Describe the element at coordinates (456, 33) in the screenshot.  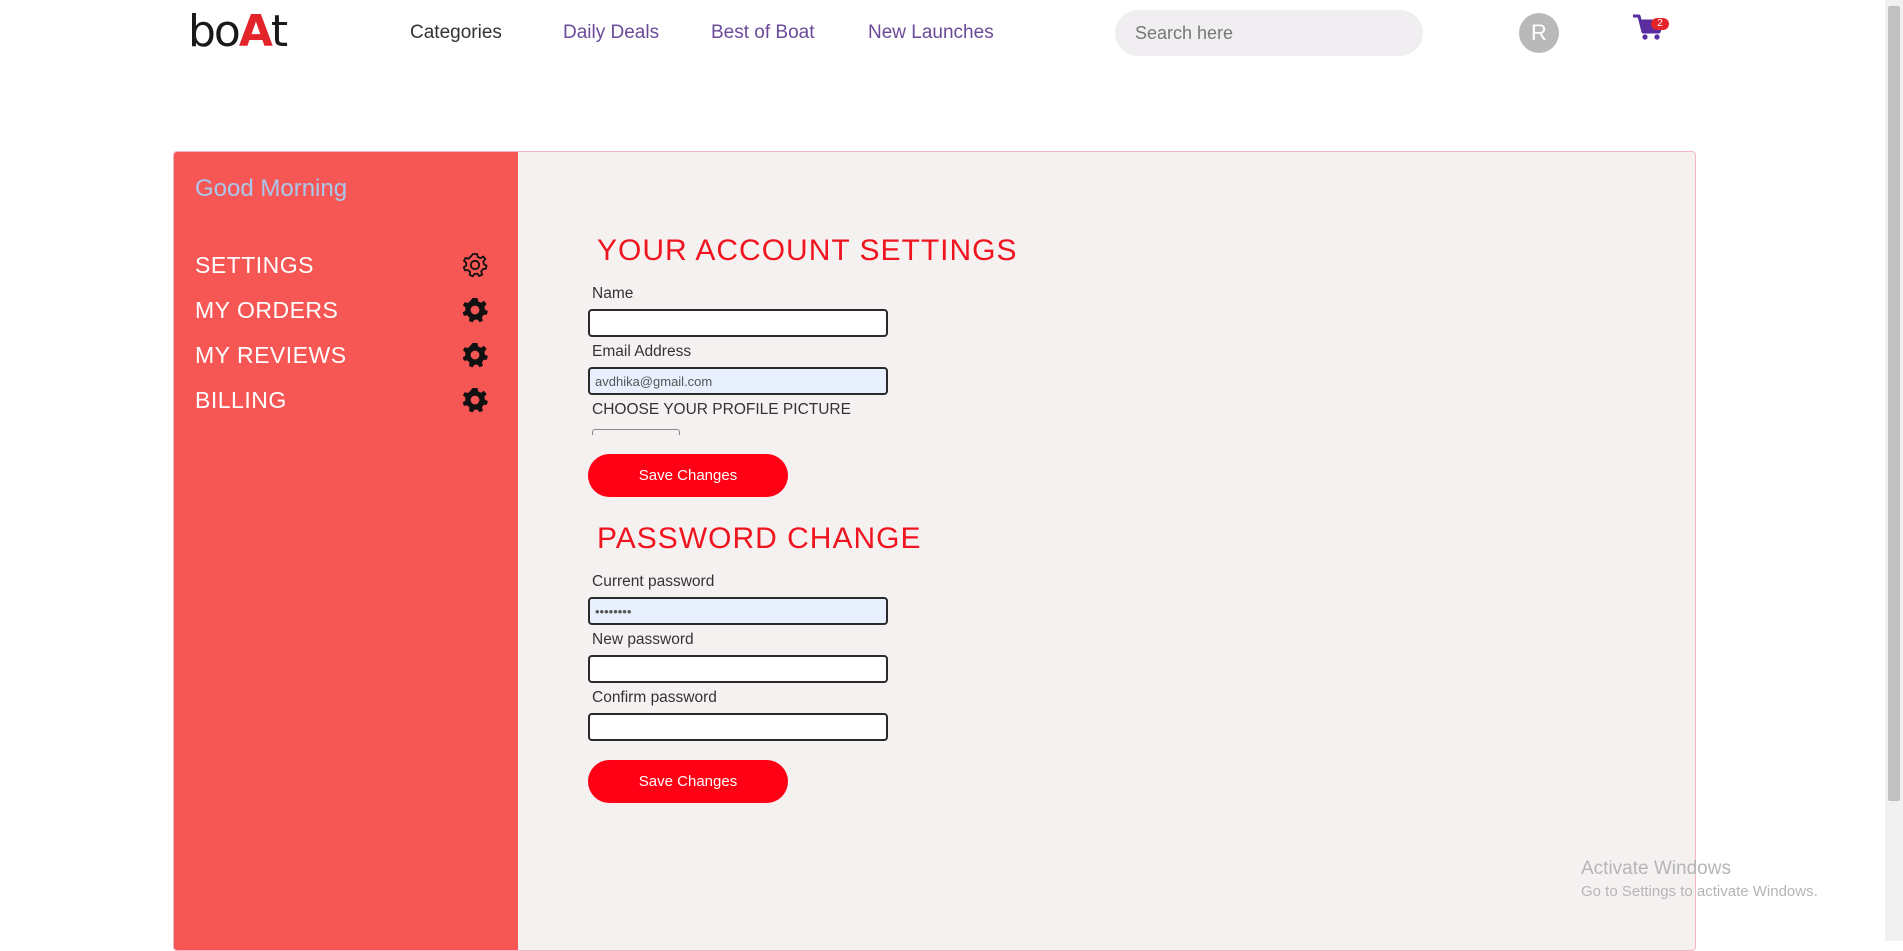
I see `nav-categories-link: Categories` at that location.